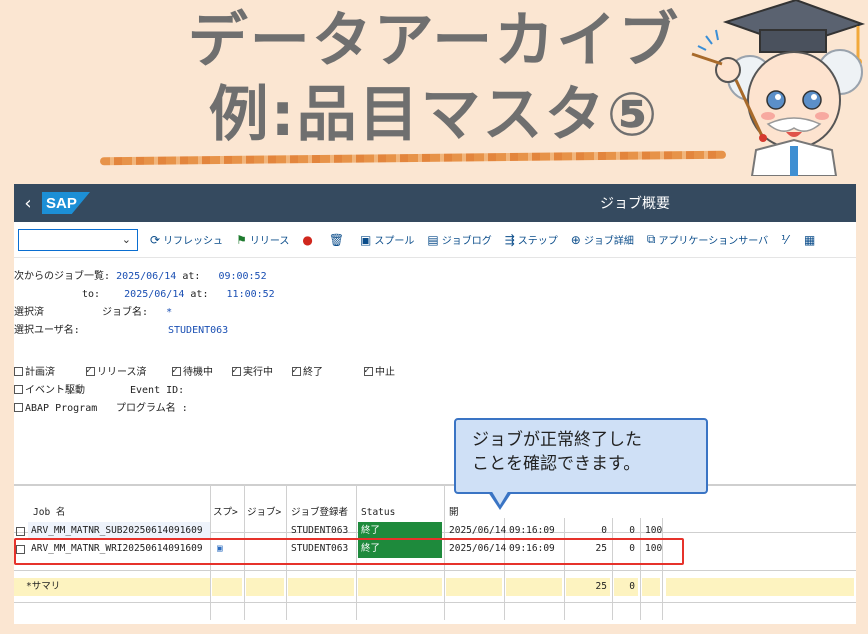 The width and height of the screenshot is (868, 634). I want to click on col-header-status: Status, so click(378, 513).